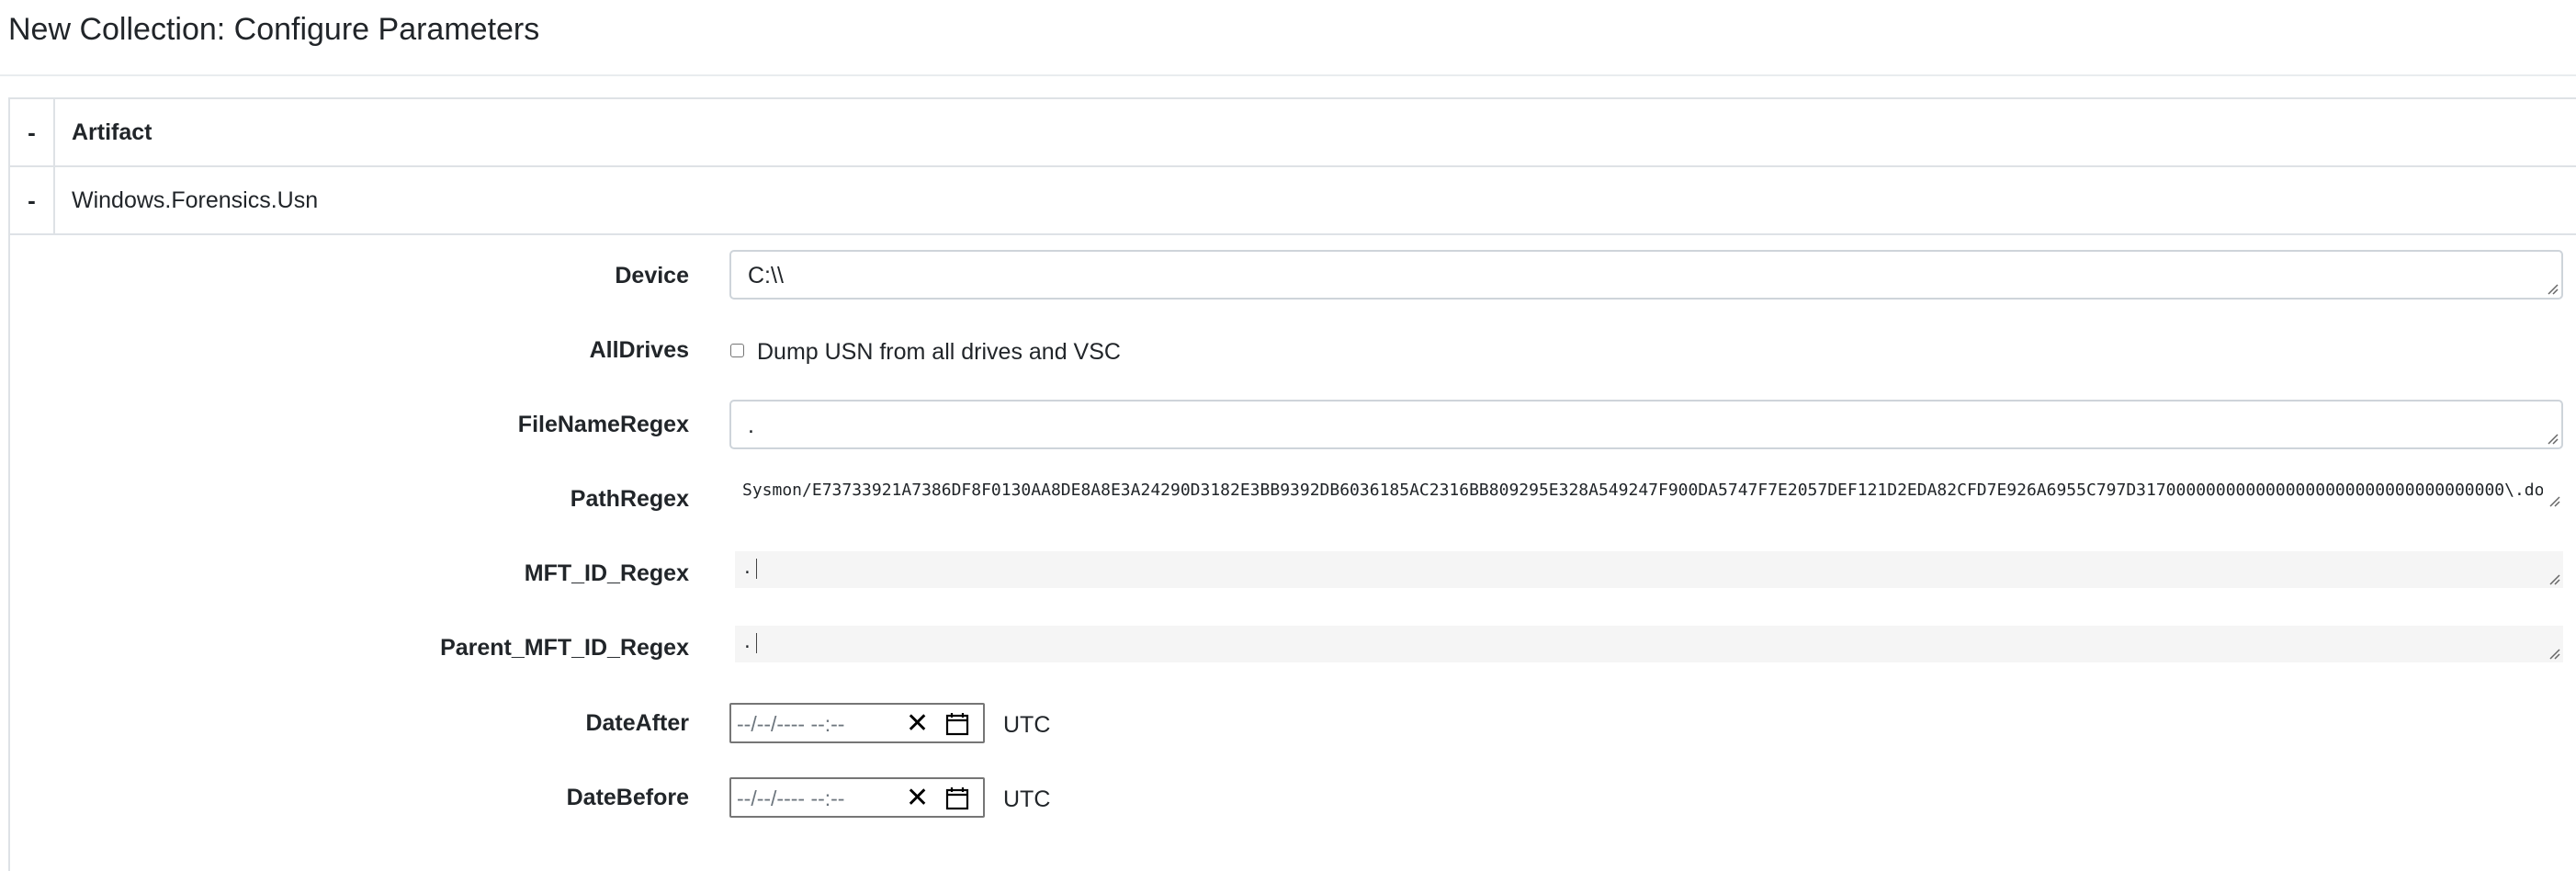 This screenshot has width=2576, height=871. Describe the element at coordinates (564, 648) in the screenshot. I see `parent-mft-id-regex-label: Parent_MFT_ID_Regex` at that location.